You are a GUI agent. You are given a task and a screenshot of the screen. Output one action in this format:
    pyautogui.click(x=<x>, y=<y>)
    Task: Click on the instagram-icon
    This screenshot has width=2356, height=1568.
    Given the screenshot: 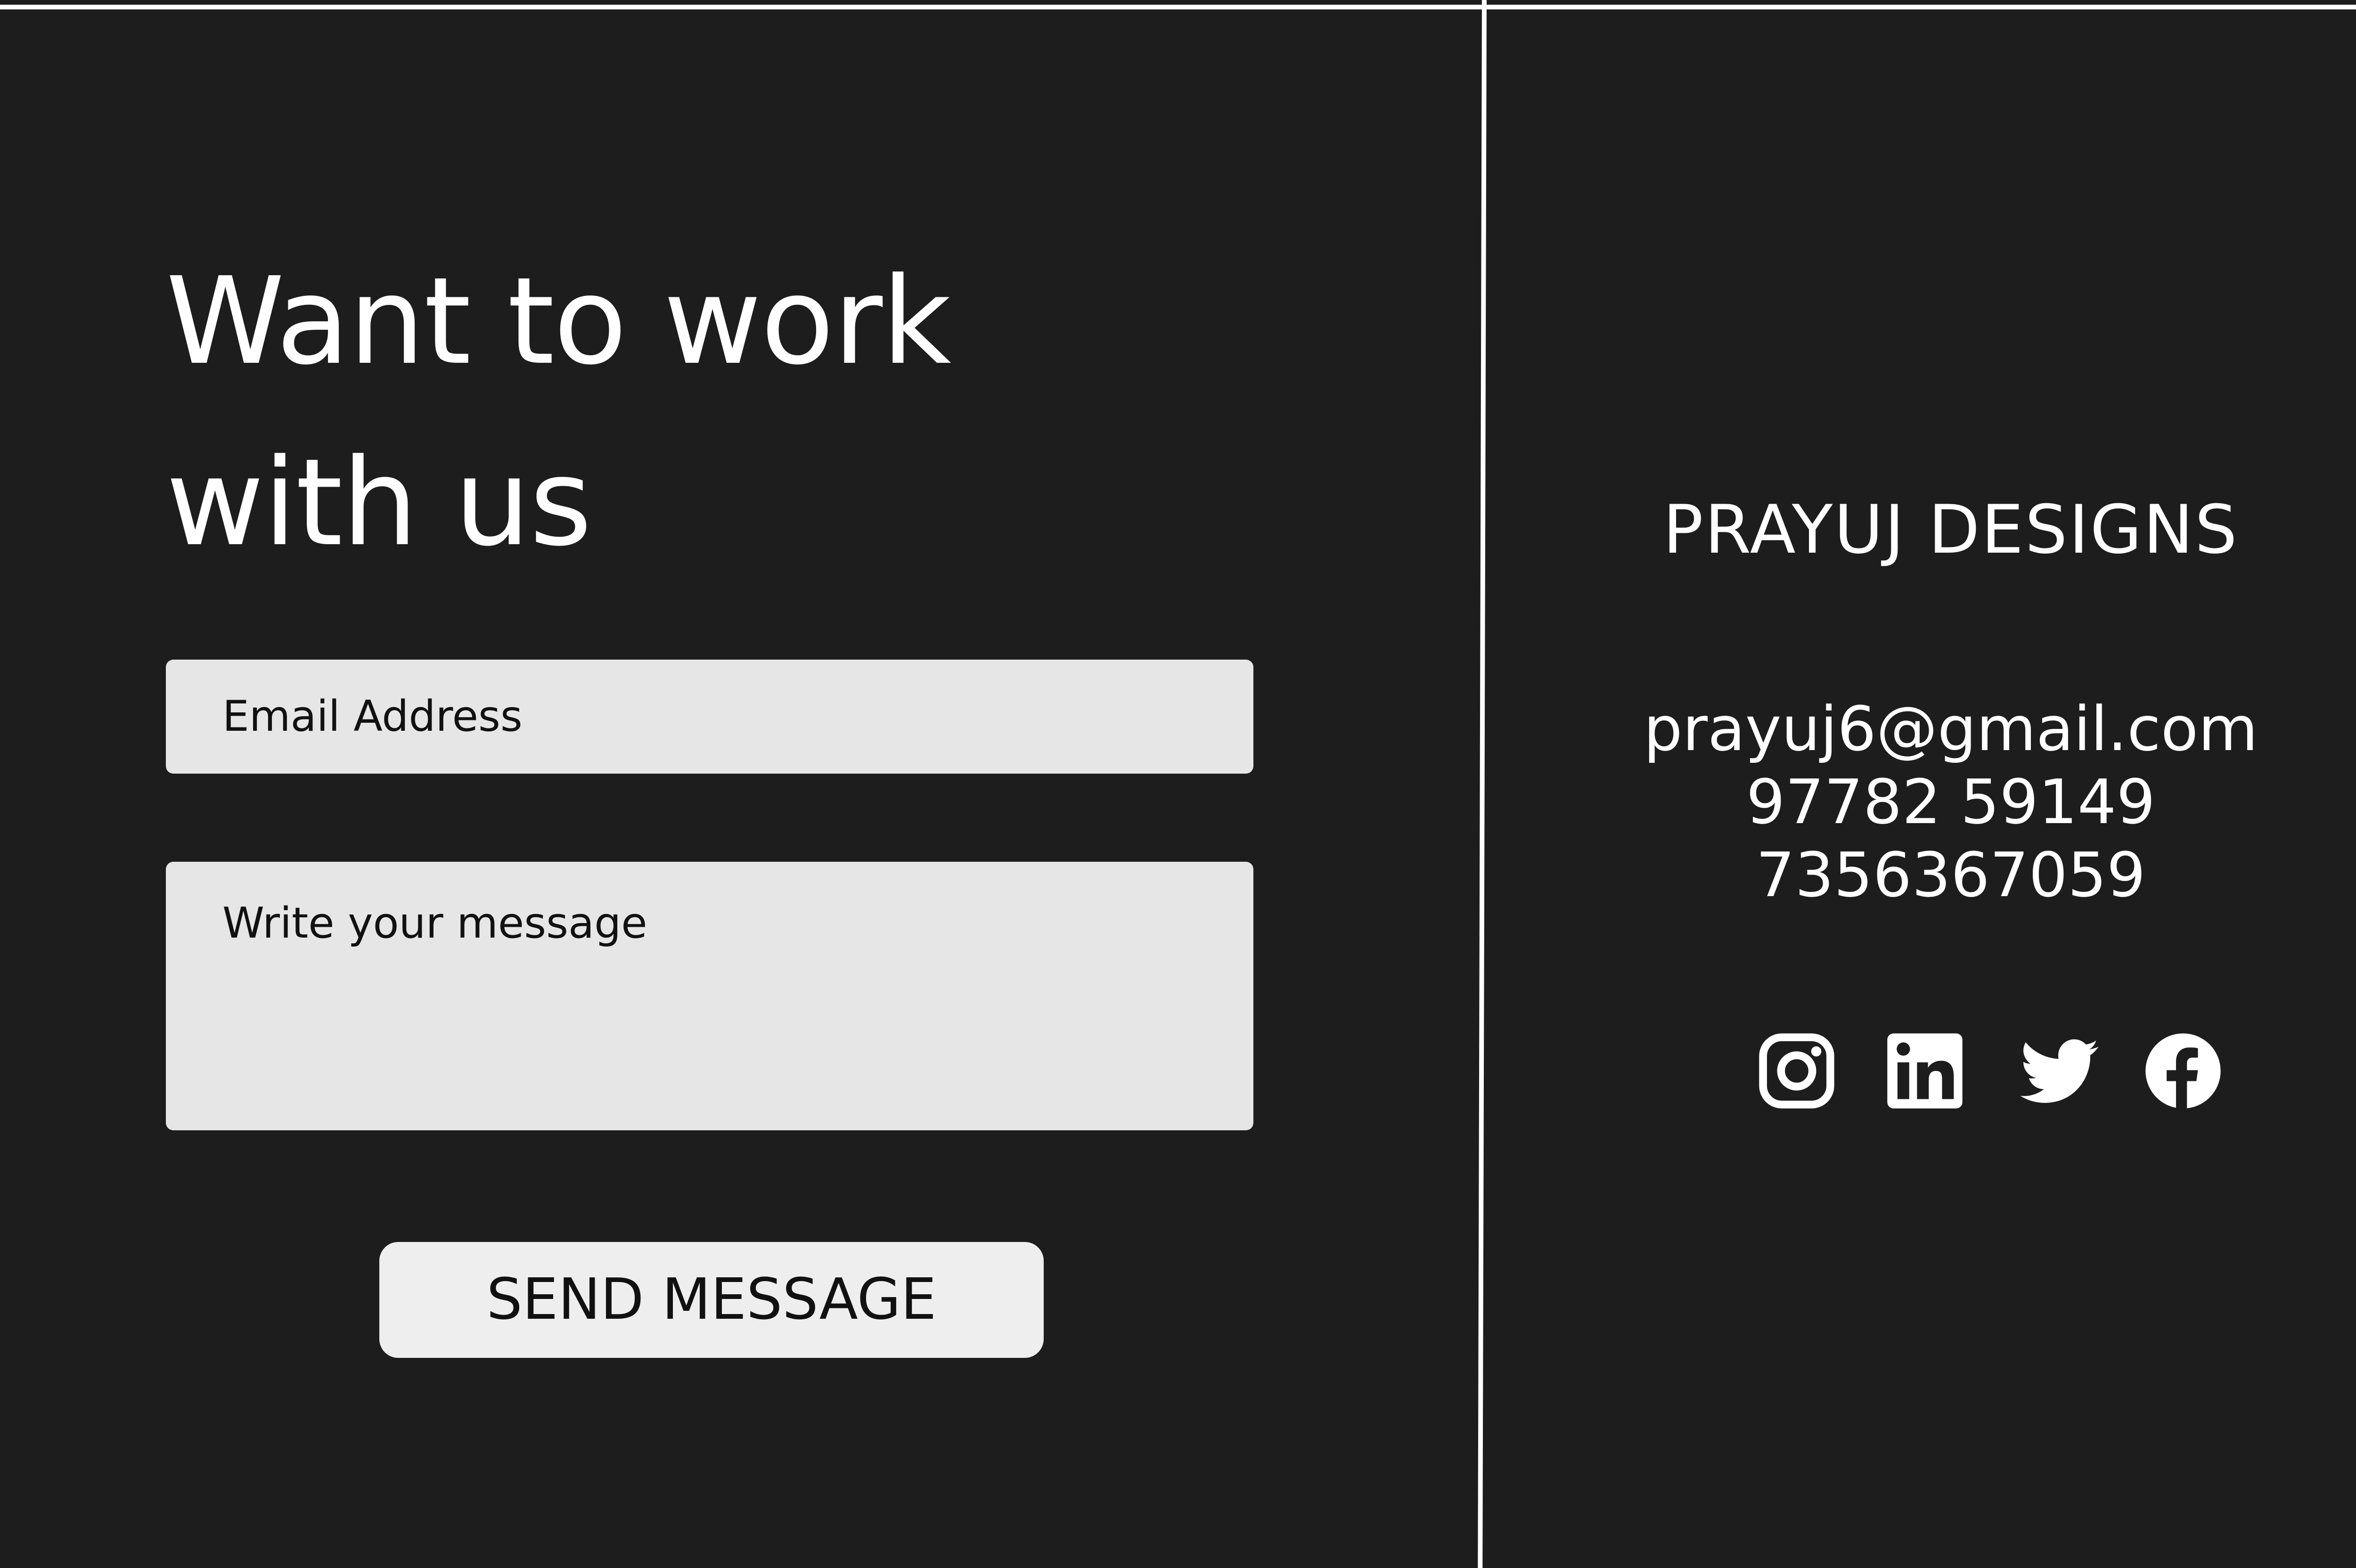 What is the action you would take?
    pyautogui.click(x=1797, y=1071)
    